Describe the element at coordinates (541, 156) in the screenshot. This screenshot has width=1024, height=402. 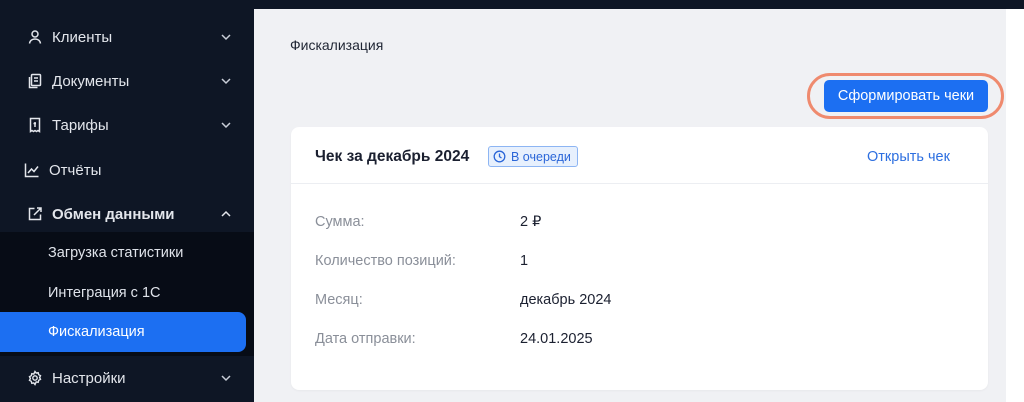
I see `status-badge-label: В очереди` at that location.